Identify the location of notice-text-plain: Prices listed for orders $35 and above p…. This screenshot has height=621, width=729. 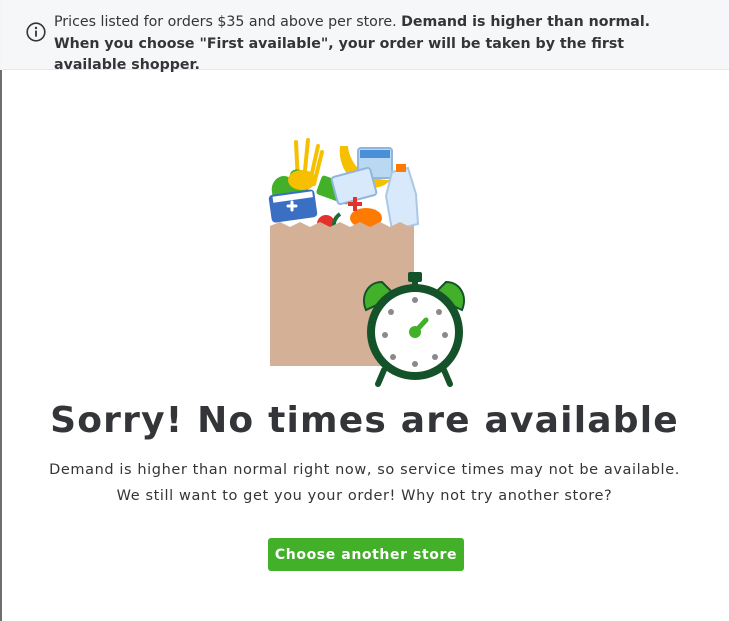
(228, 22).